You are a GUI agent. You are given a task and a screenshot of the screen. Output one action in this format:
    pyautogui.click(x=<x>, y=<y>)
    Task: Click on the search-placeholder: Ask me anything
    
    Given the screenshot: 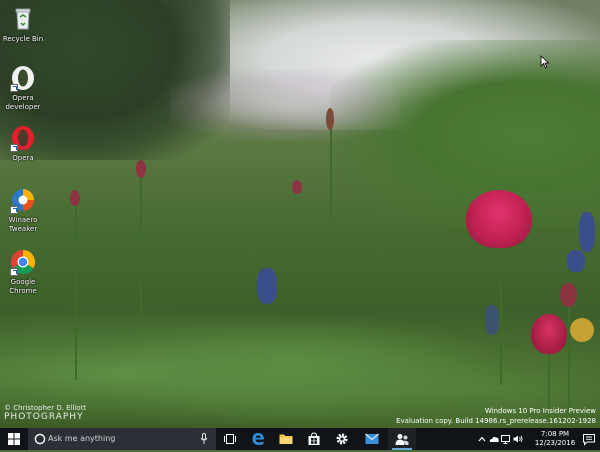 What is the action you would take?
    pyautogui.click(x=82, y=438)
    